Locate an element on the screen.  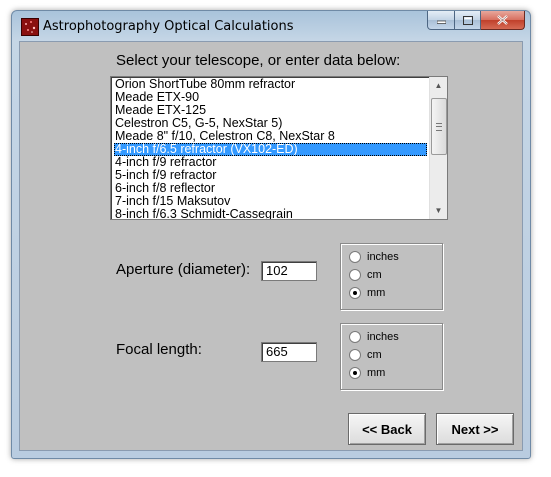
listbox-scrollbar: ▲ ▼ is located at coordinates (438, 148).